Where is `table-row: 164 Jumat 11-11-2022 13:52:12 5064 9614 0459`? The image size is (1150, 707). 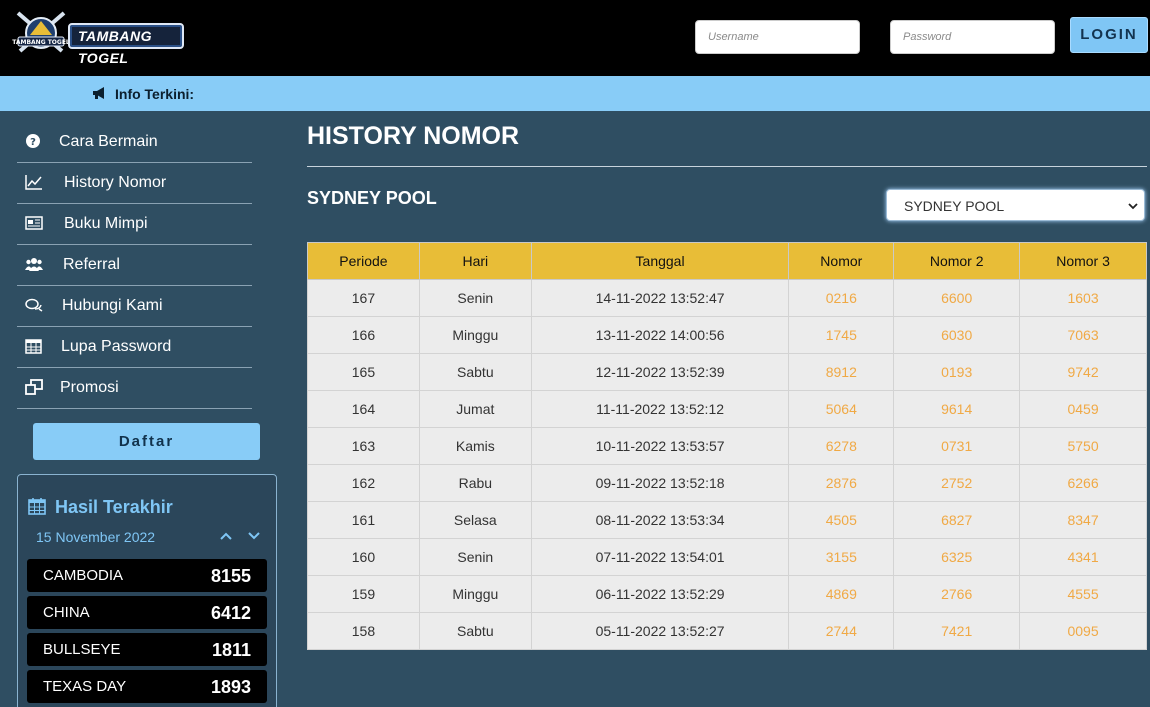
table-row: 164 Jumat 11-11-2022 13:52:12 5064 9614 0459 is located at coordinates (727, 409).